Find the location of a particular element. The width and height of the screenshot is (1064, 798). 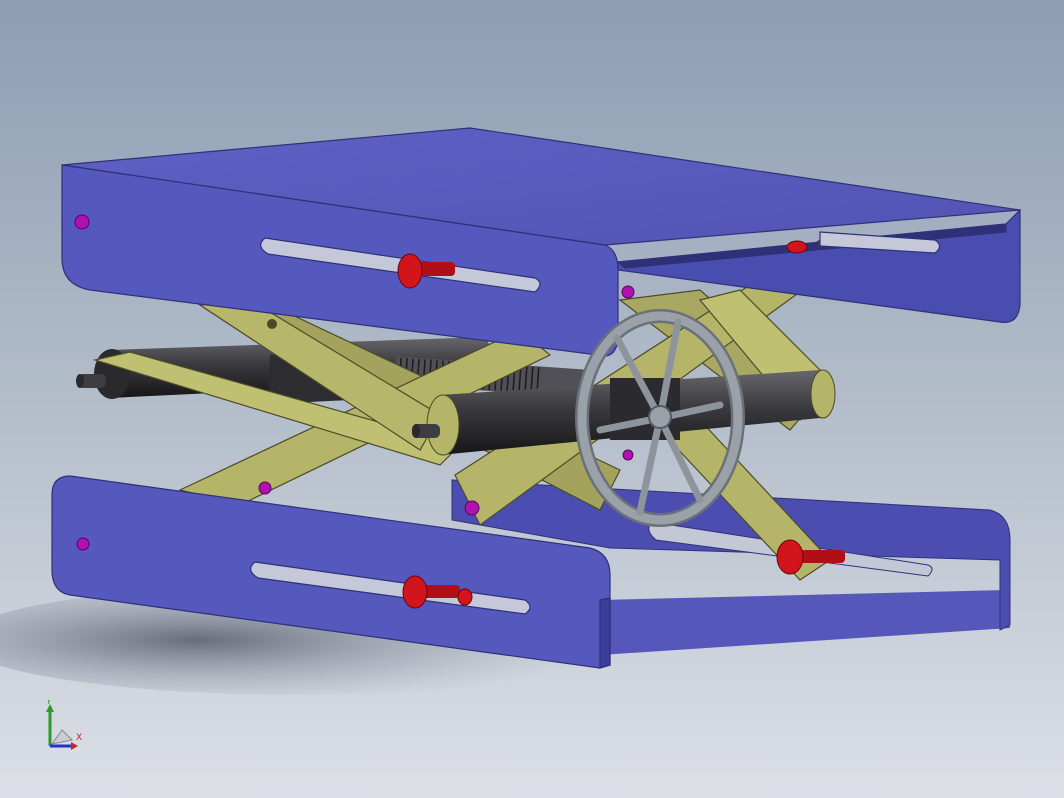

pin-magenta-top-left is located at coordinates (82, 222).